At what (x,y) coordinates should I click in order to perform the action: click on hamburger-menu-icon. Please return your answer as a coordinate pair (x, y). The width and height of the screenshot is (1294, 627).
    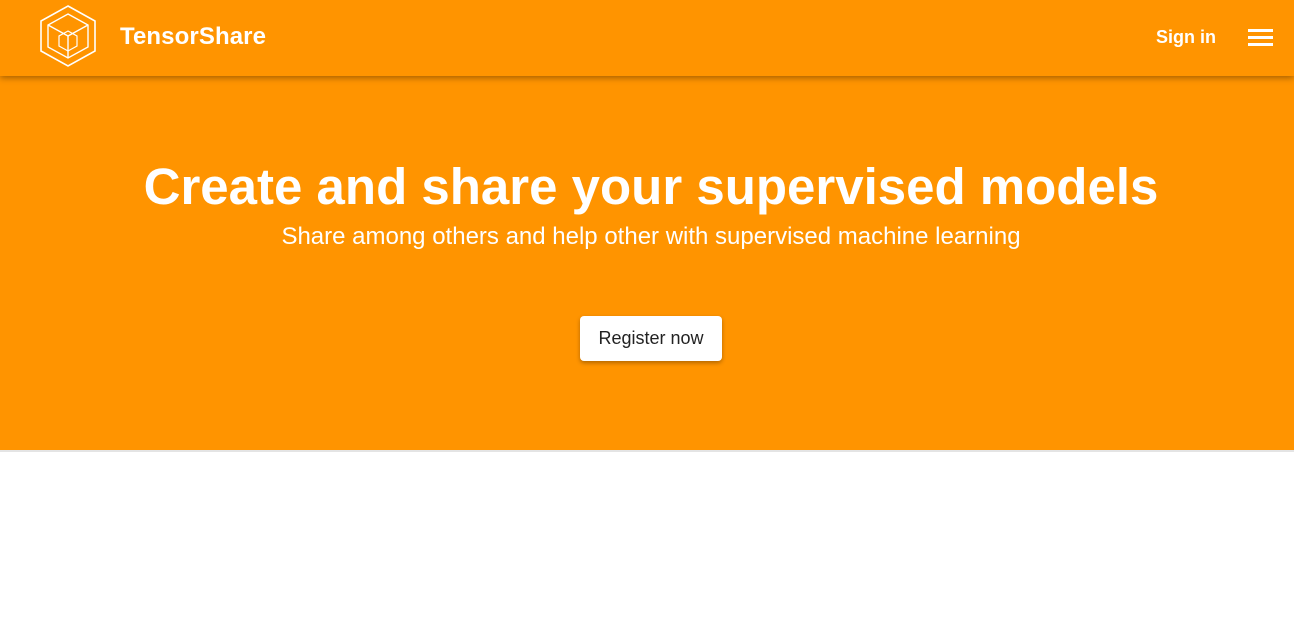
    Looking at the image, I should click on (1260, 37).